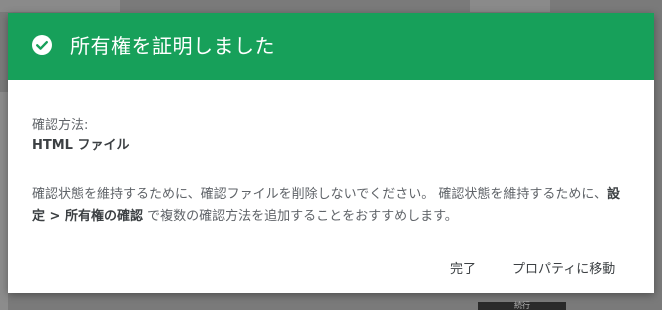 The image size is (662, 310). Describe the element at coordinates (300, 216) in the screenshot. I see `notice-text-end: で複数の確認方法を追加することをおすすめします。` at that location.